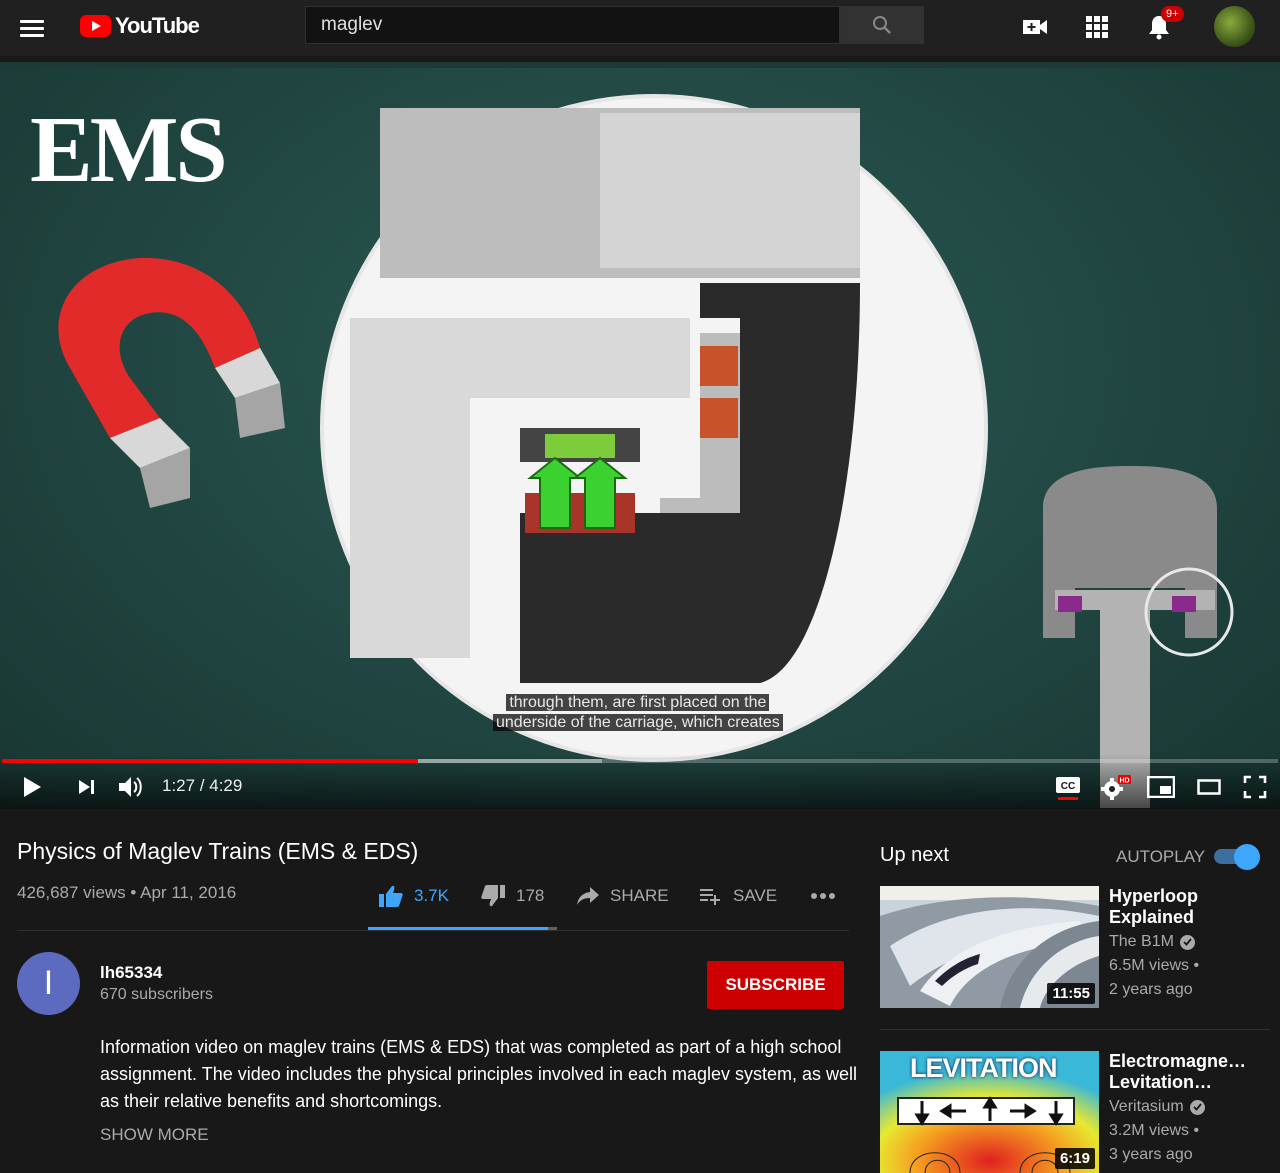  I want to click on dislike-count: 178, so click(530, 895).